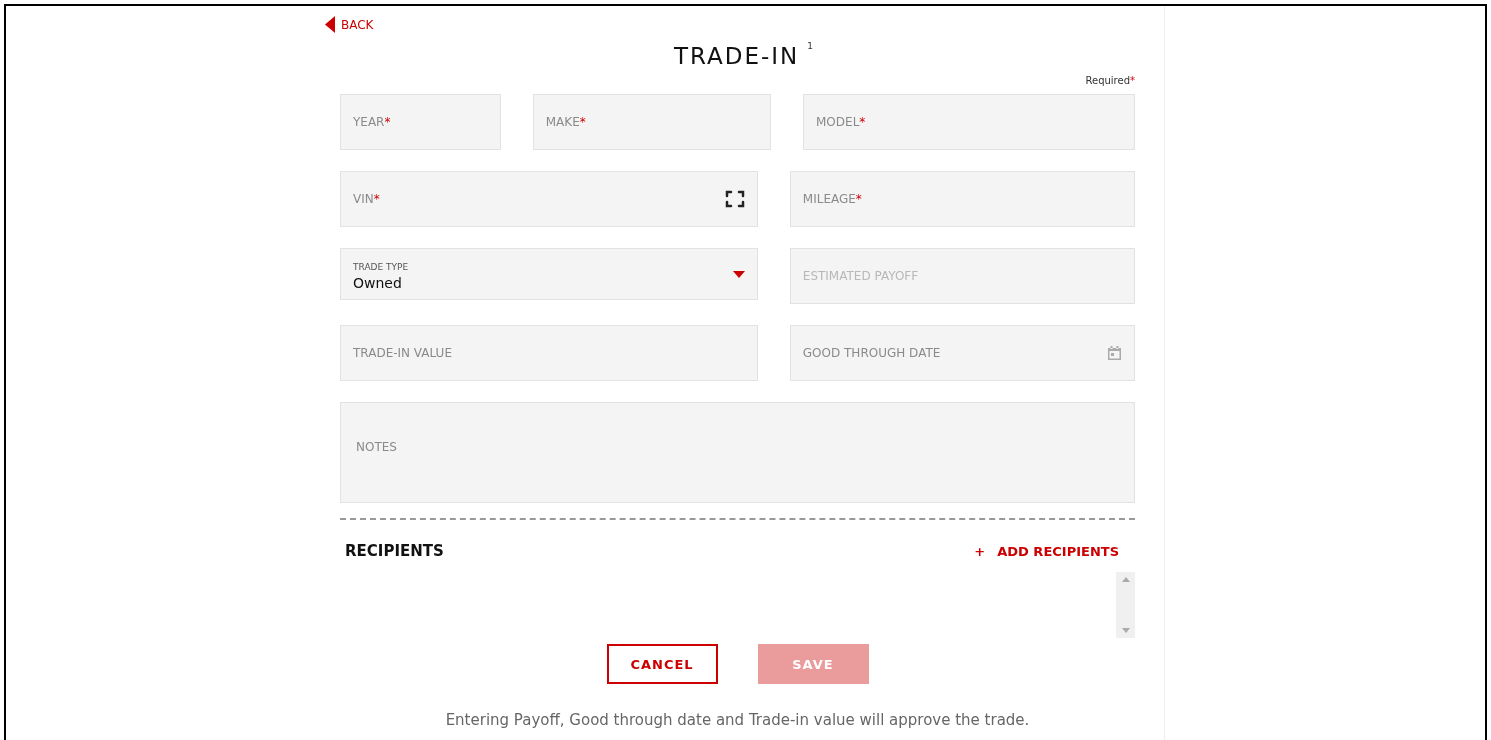 This screenshot has width=1491, height=740. What do you see at coordinates (651, 122) in the screenshot?
I see `input-field: MAKE*` at bounding box center [651, 122].